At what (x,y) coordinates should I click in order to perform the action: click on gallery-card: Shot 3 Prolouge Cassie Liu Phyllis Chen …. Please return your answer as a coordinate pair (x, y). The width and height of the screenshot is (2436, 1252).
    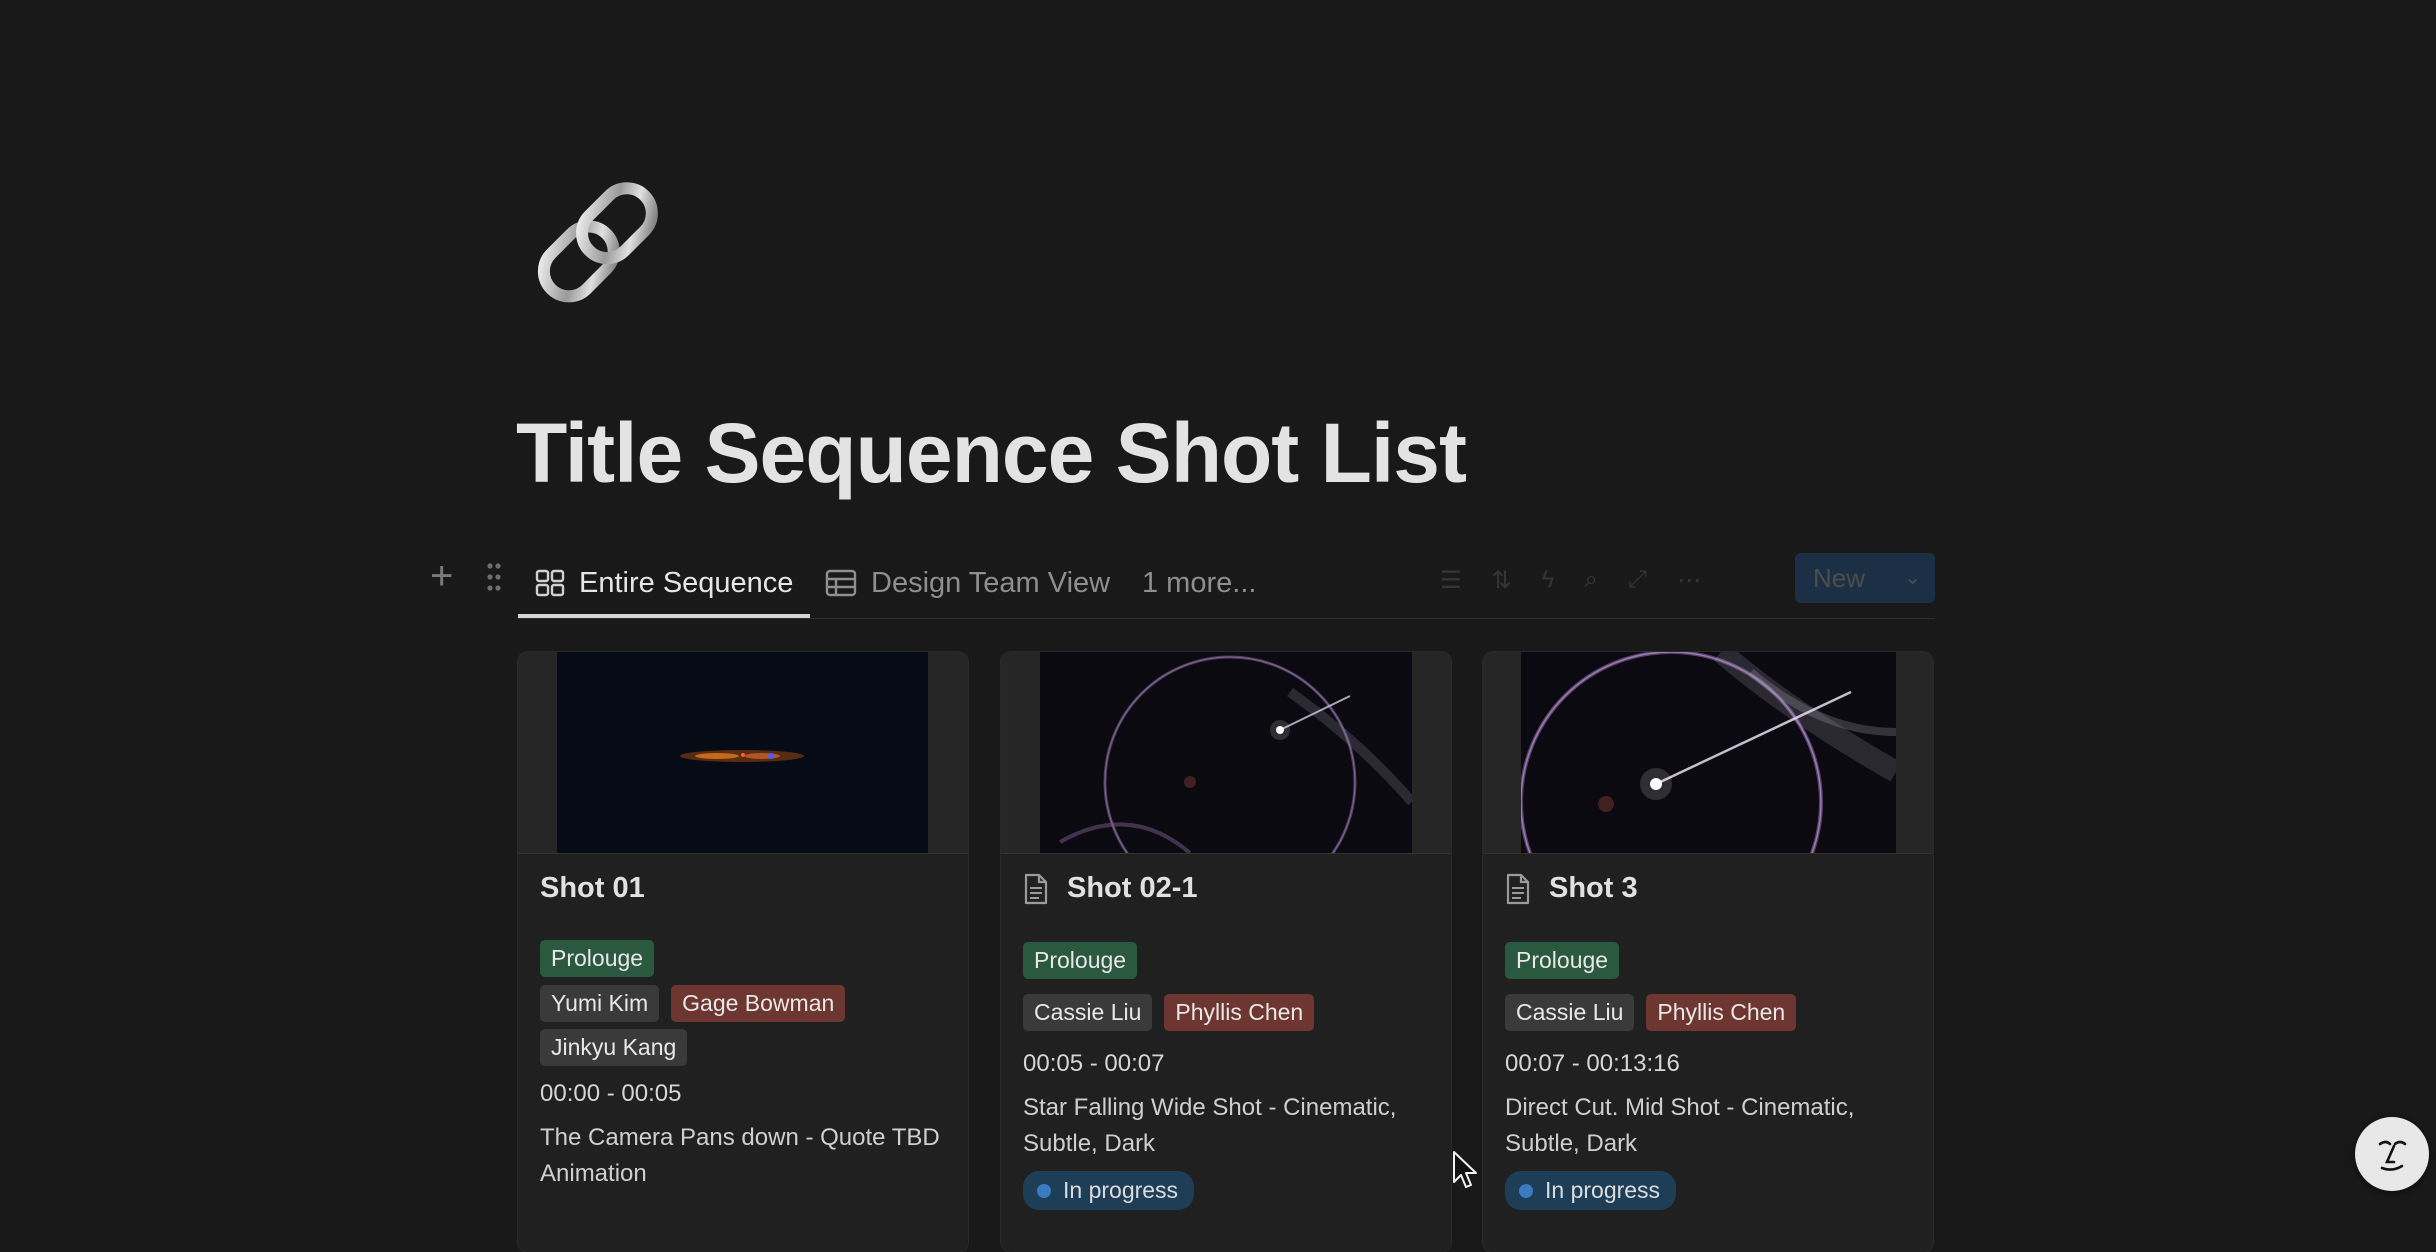
    Looking at the image, I should click on (1708, 952).